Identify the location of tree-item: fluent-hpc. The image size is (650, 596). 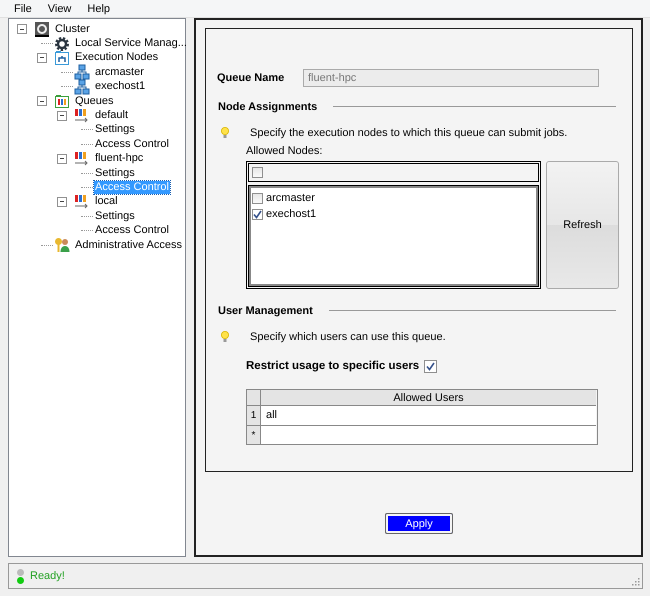
(119, 159).